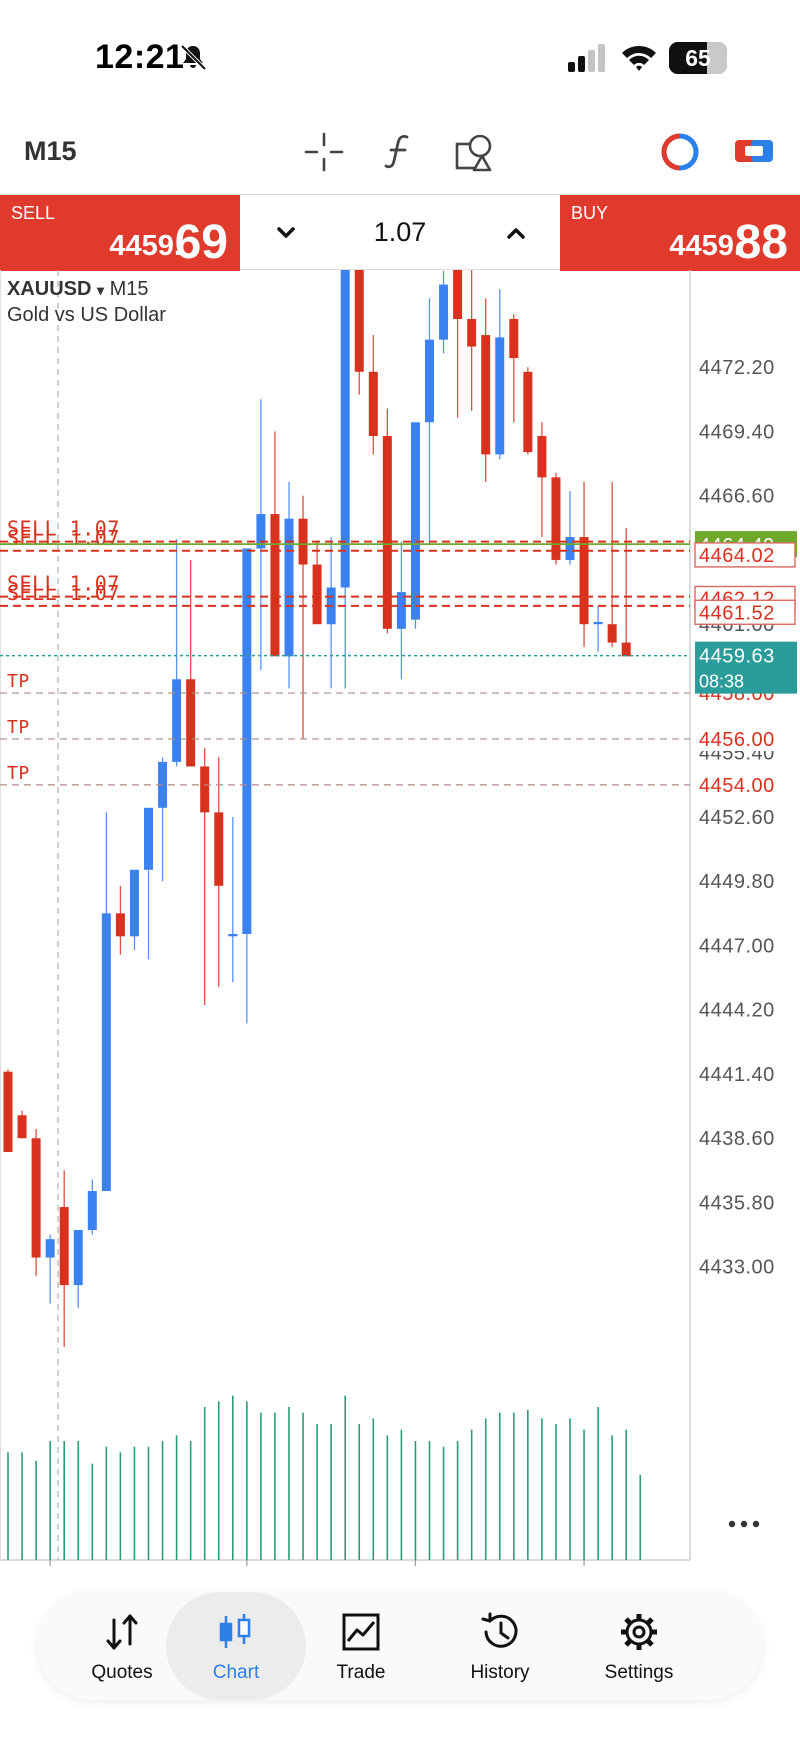 The width and height of the screenshot is (800, 1739). Describe the element at coordinates (639, 1632) in the screenshot. I see `settings-gear-icon` at that location.